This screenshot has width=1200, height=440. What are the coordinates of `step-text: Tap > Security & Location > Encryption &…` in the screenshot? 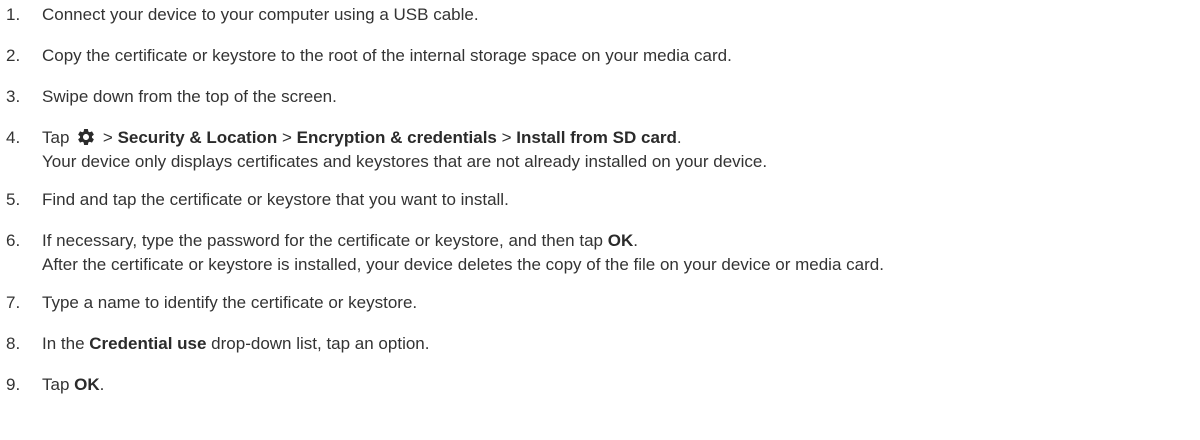 It's located at (404, 138).